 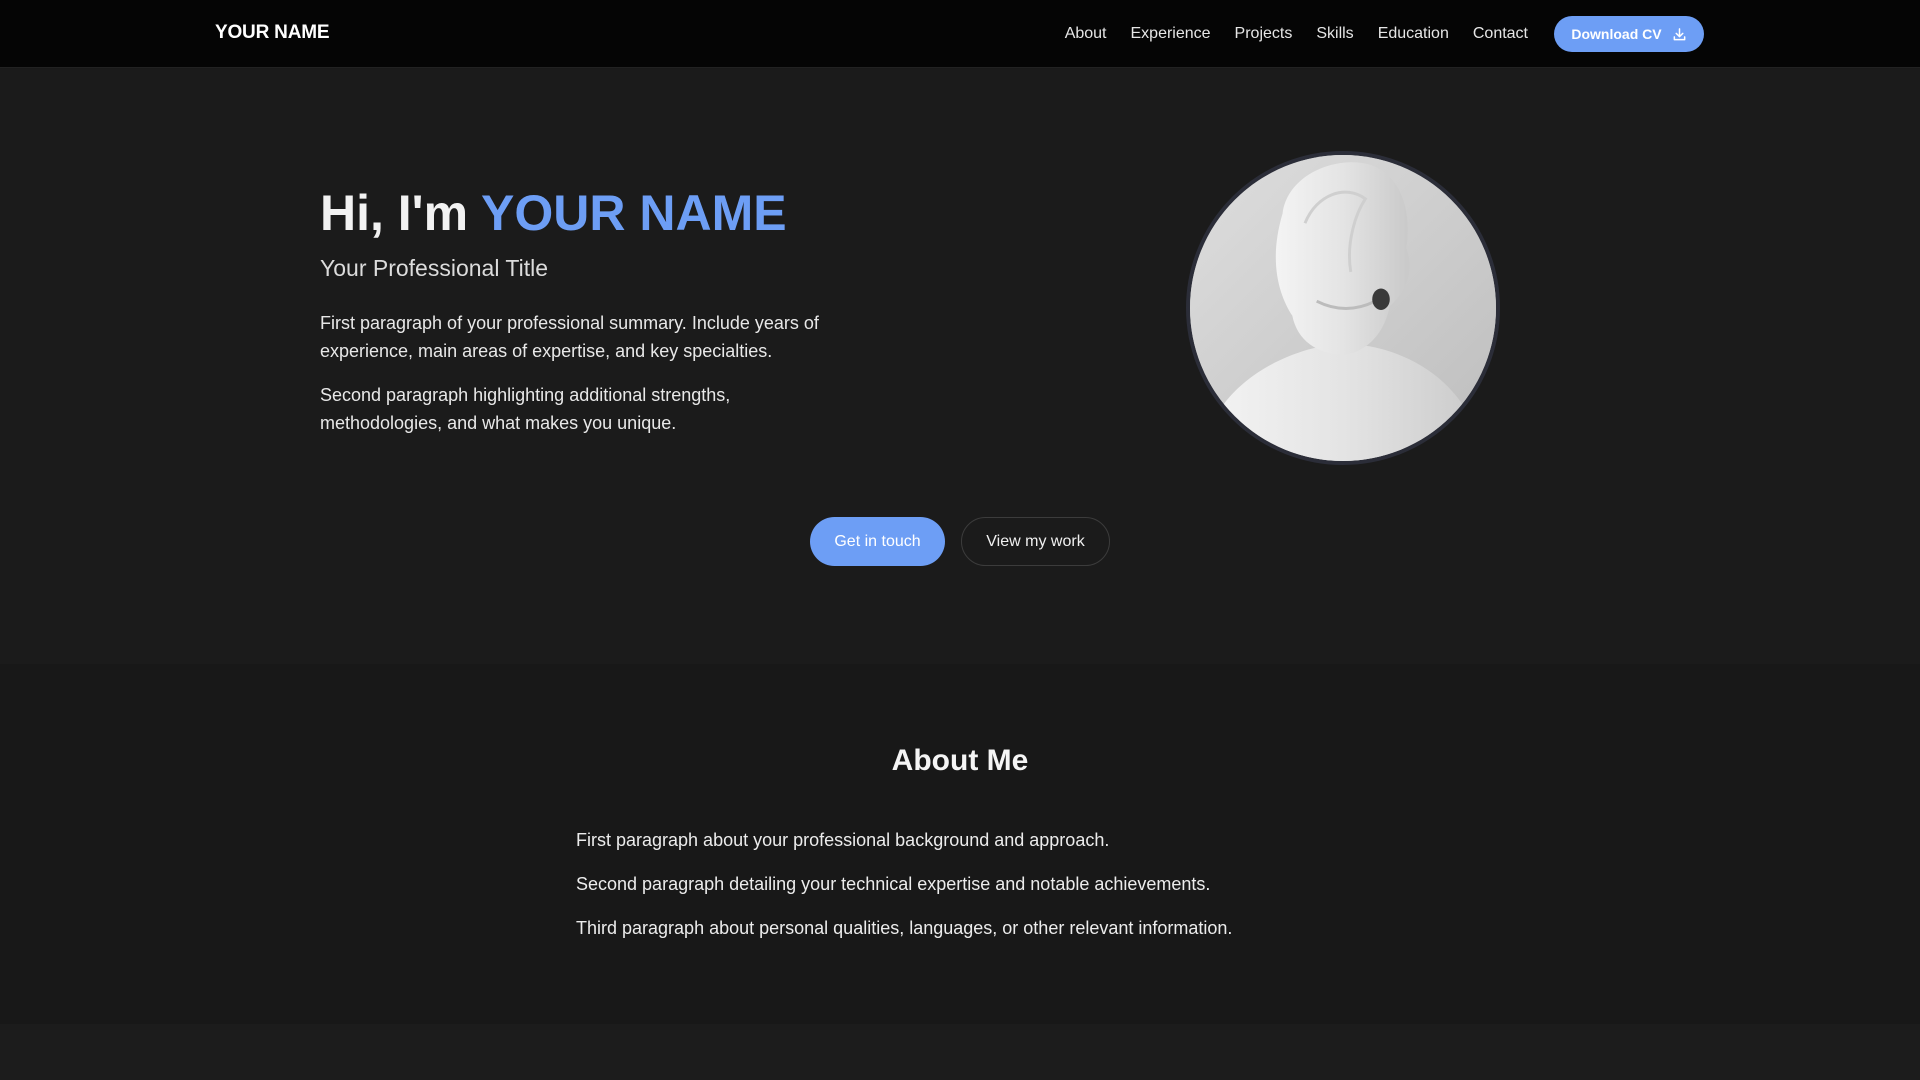 What do you see at coordinates (1264, 34) in the screenshot?
I see `nav-link-projects: Projects` at bounding box center [1264, 34].